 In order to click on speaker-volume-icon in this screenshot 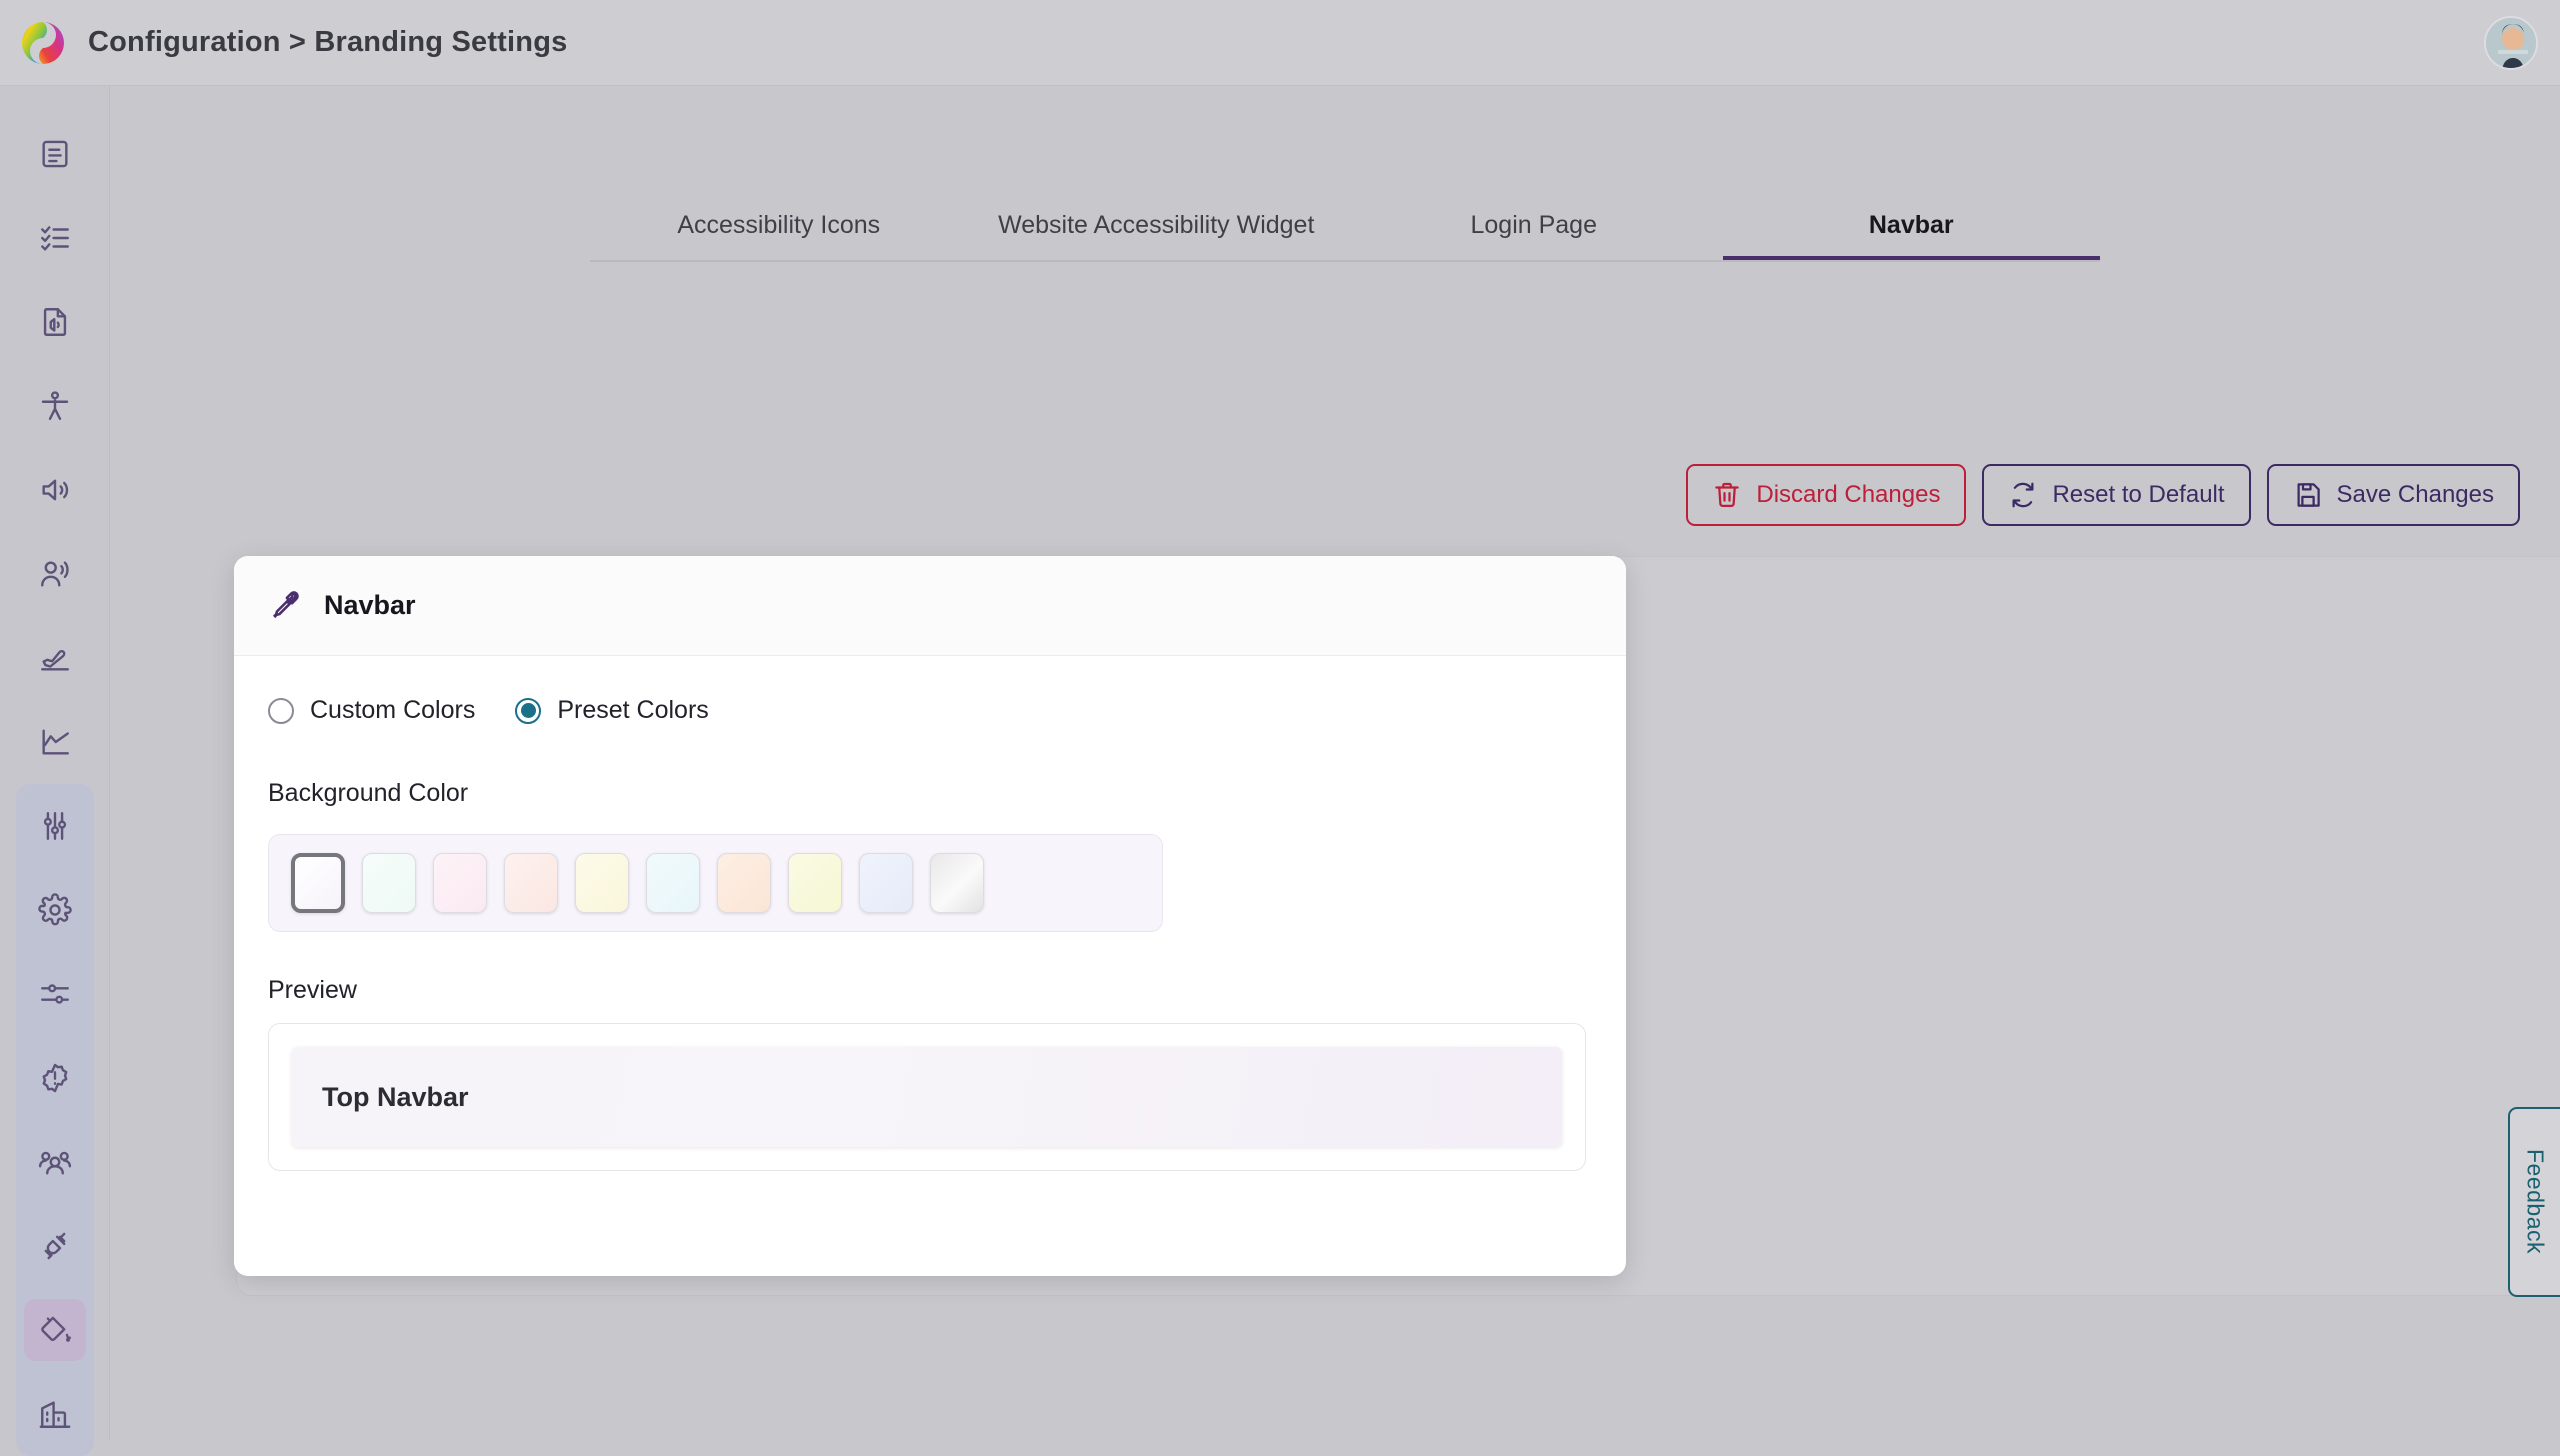, I will do `click(54, 490)`.